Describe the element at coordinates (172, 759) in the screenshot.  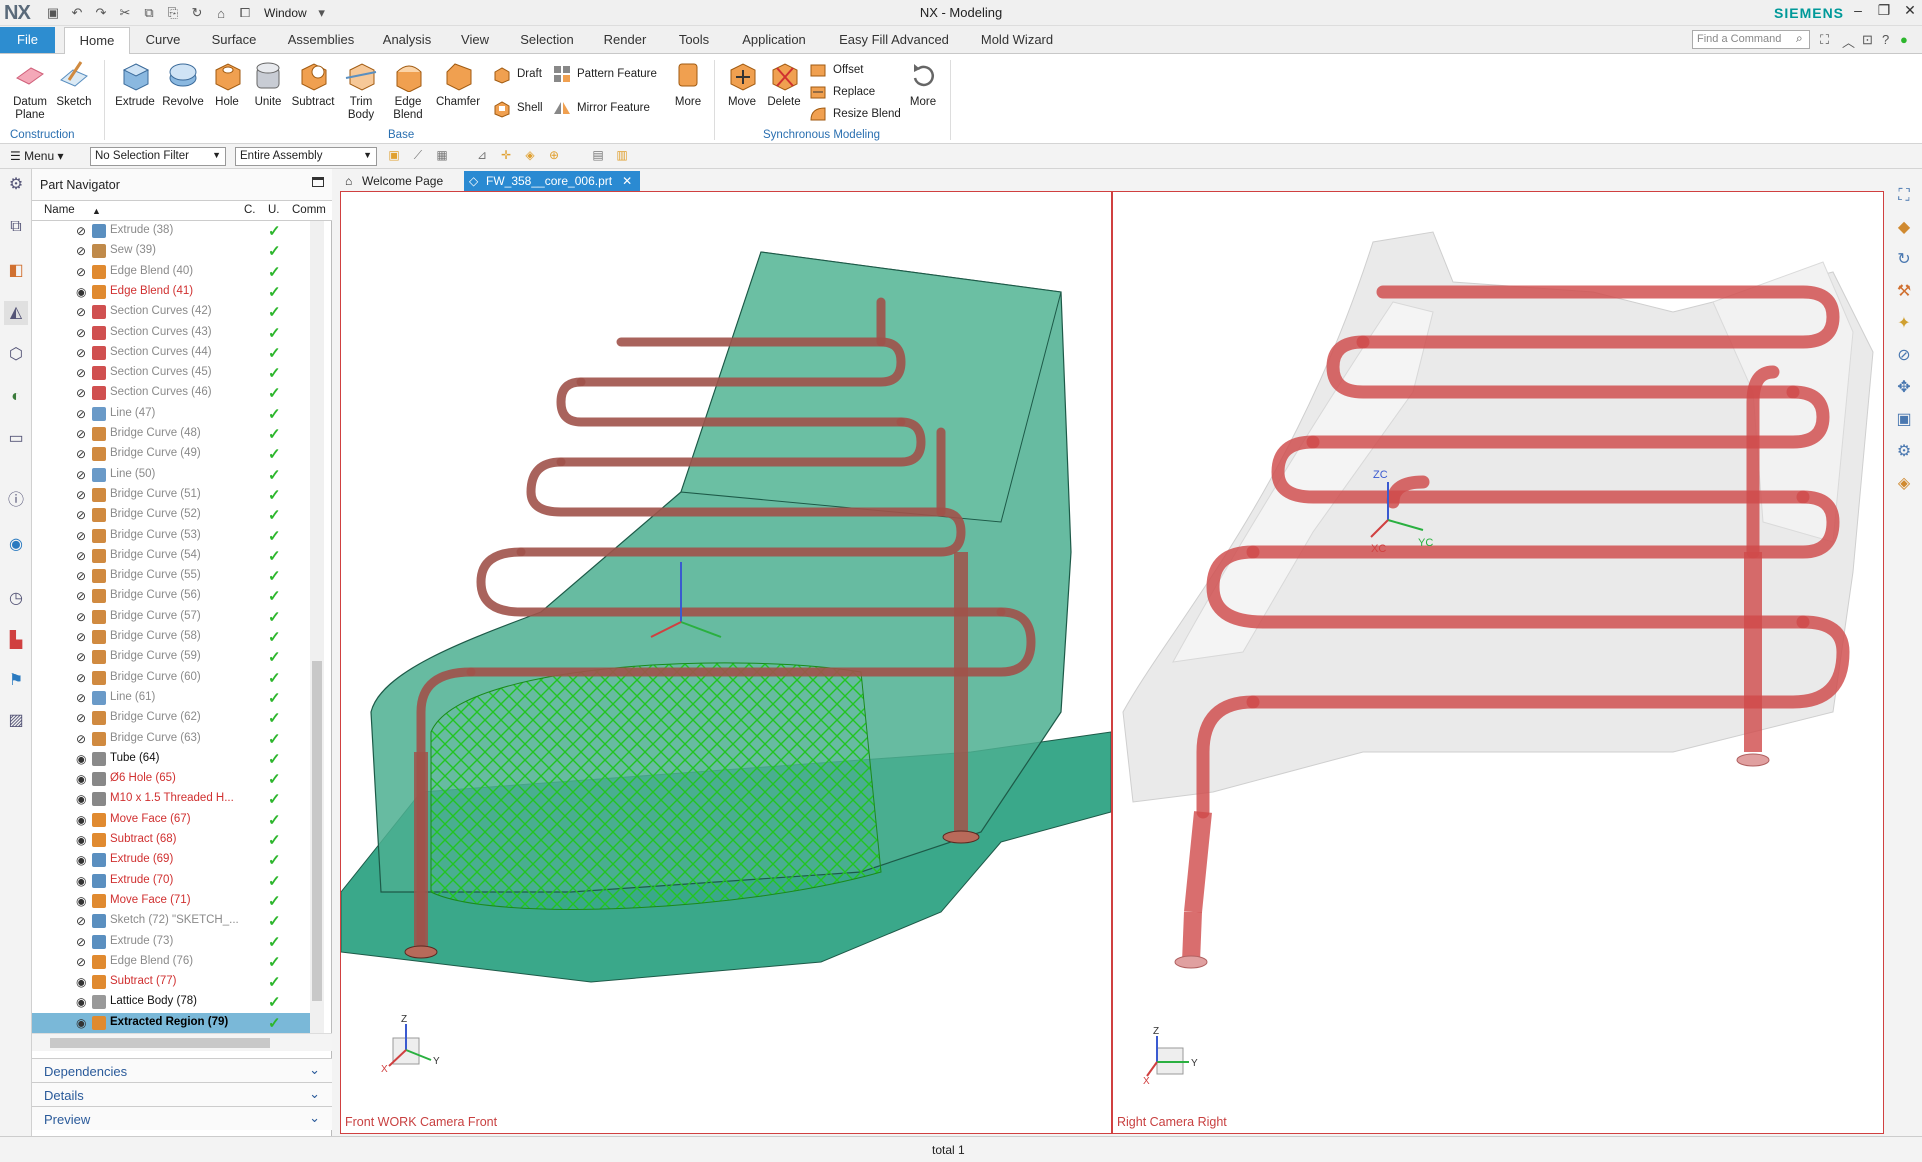
I see `tree-row: ◉ Tube (64) ✓` at that location.